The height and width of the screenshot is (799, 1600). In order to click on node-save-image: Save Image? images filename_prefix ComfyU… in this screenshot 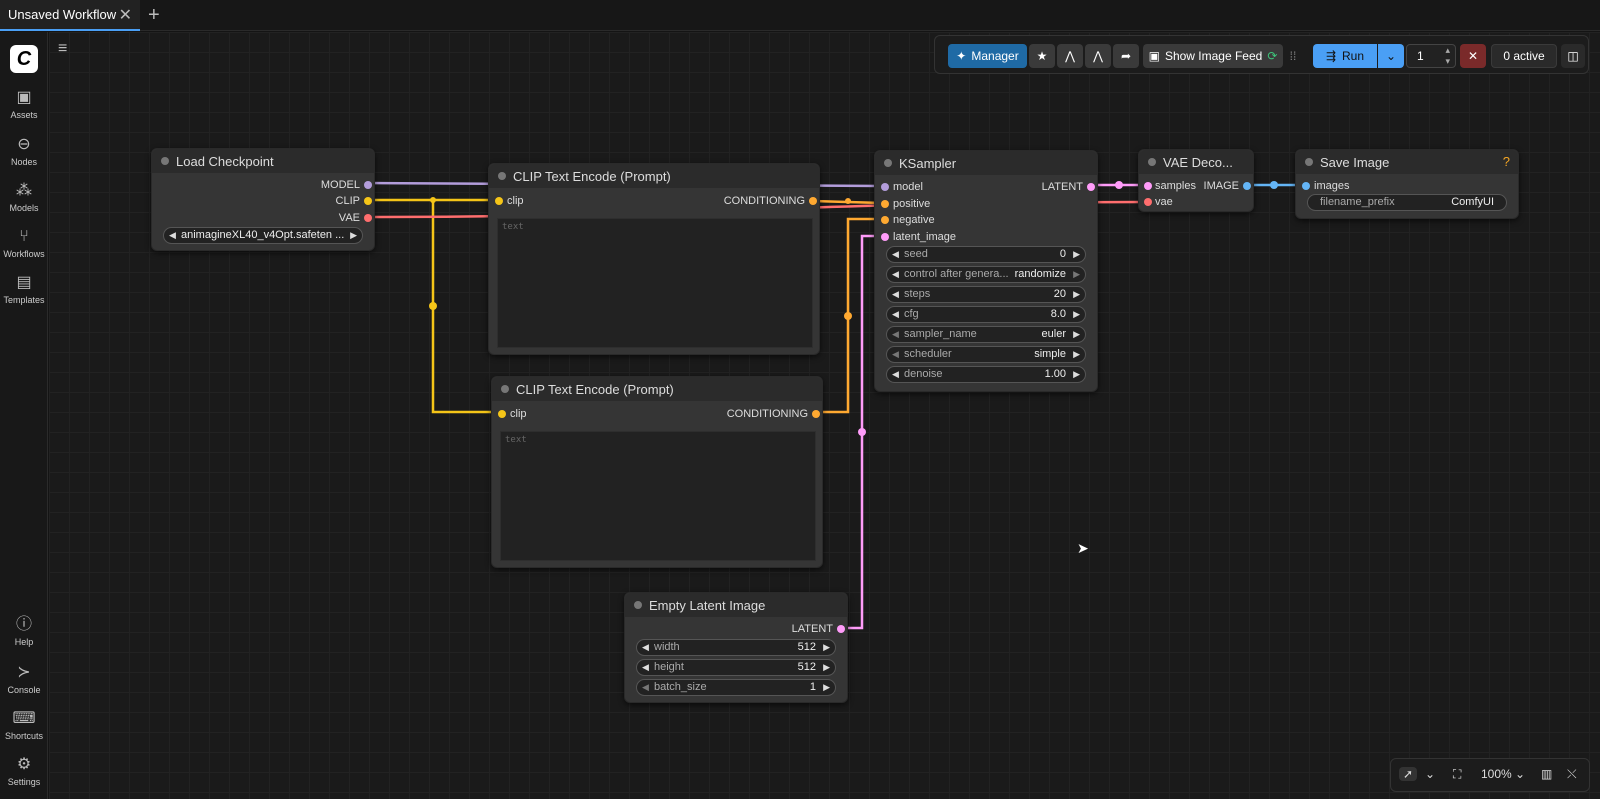, I will do `click(1407, 184)`.